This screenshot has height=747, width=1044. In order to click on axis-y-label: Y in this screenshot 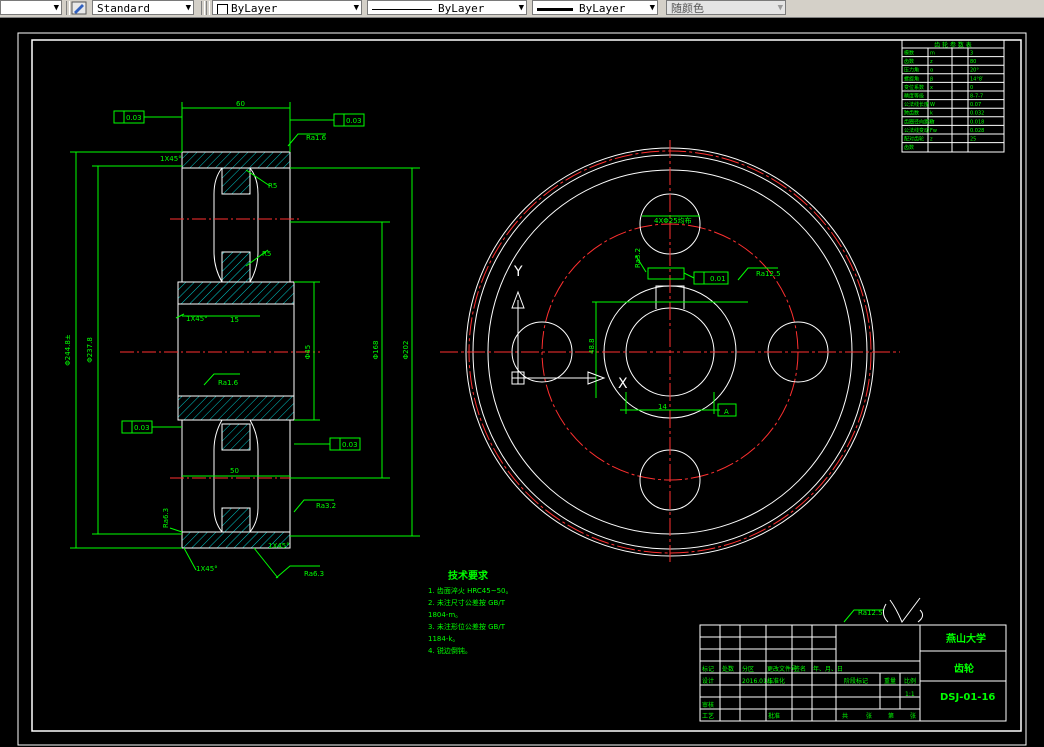, I will do `click(518, 272)`.